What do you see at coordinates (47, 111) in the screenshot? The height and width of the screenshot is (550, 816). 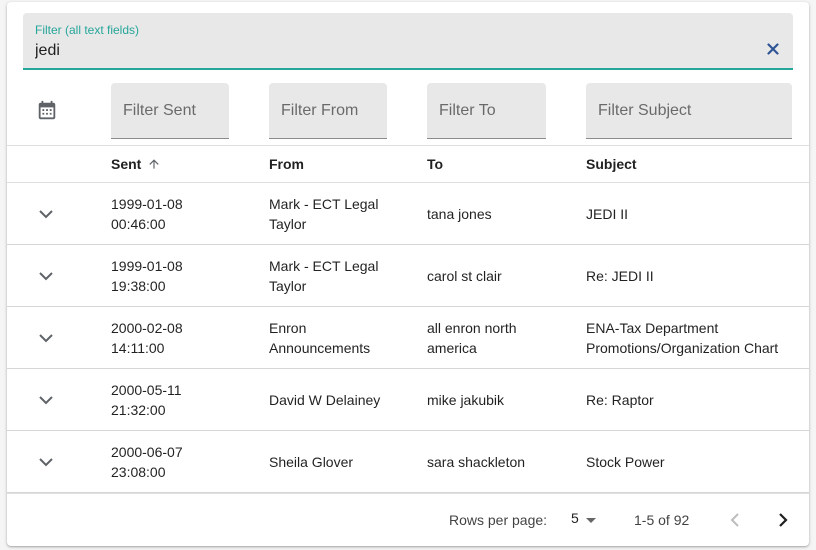 I see `calendar-icon` at bounding box center [47, 111].